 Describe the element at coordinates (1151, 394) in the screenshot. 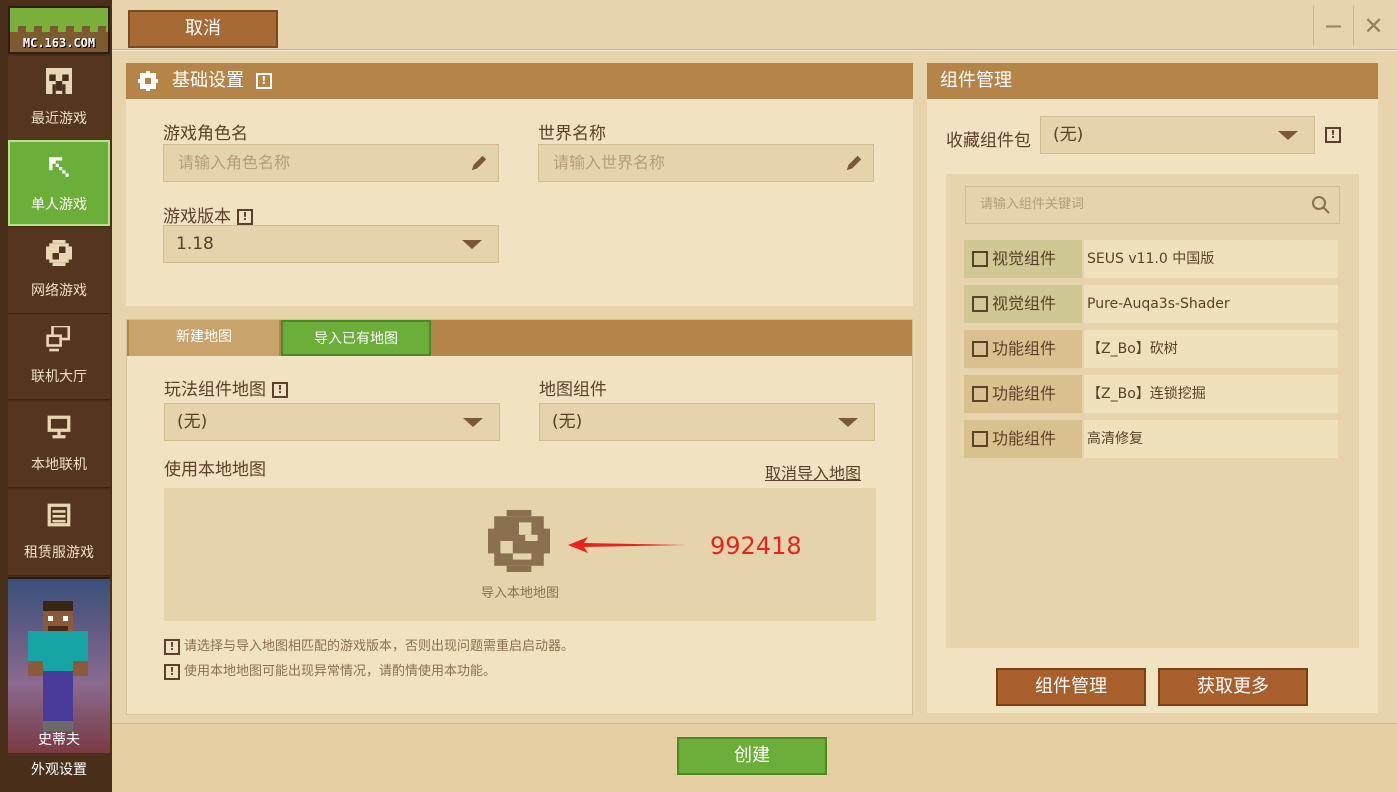

I see `component-row: 功能组件 【Z_Bo】连锁挖掘` at that location.